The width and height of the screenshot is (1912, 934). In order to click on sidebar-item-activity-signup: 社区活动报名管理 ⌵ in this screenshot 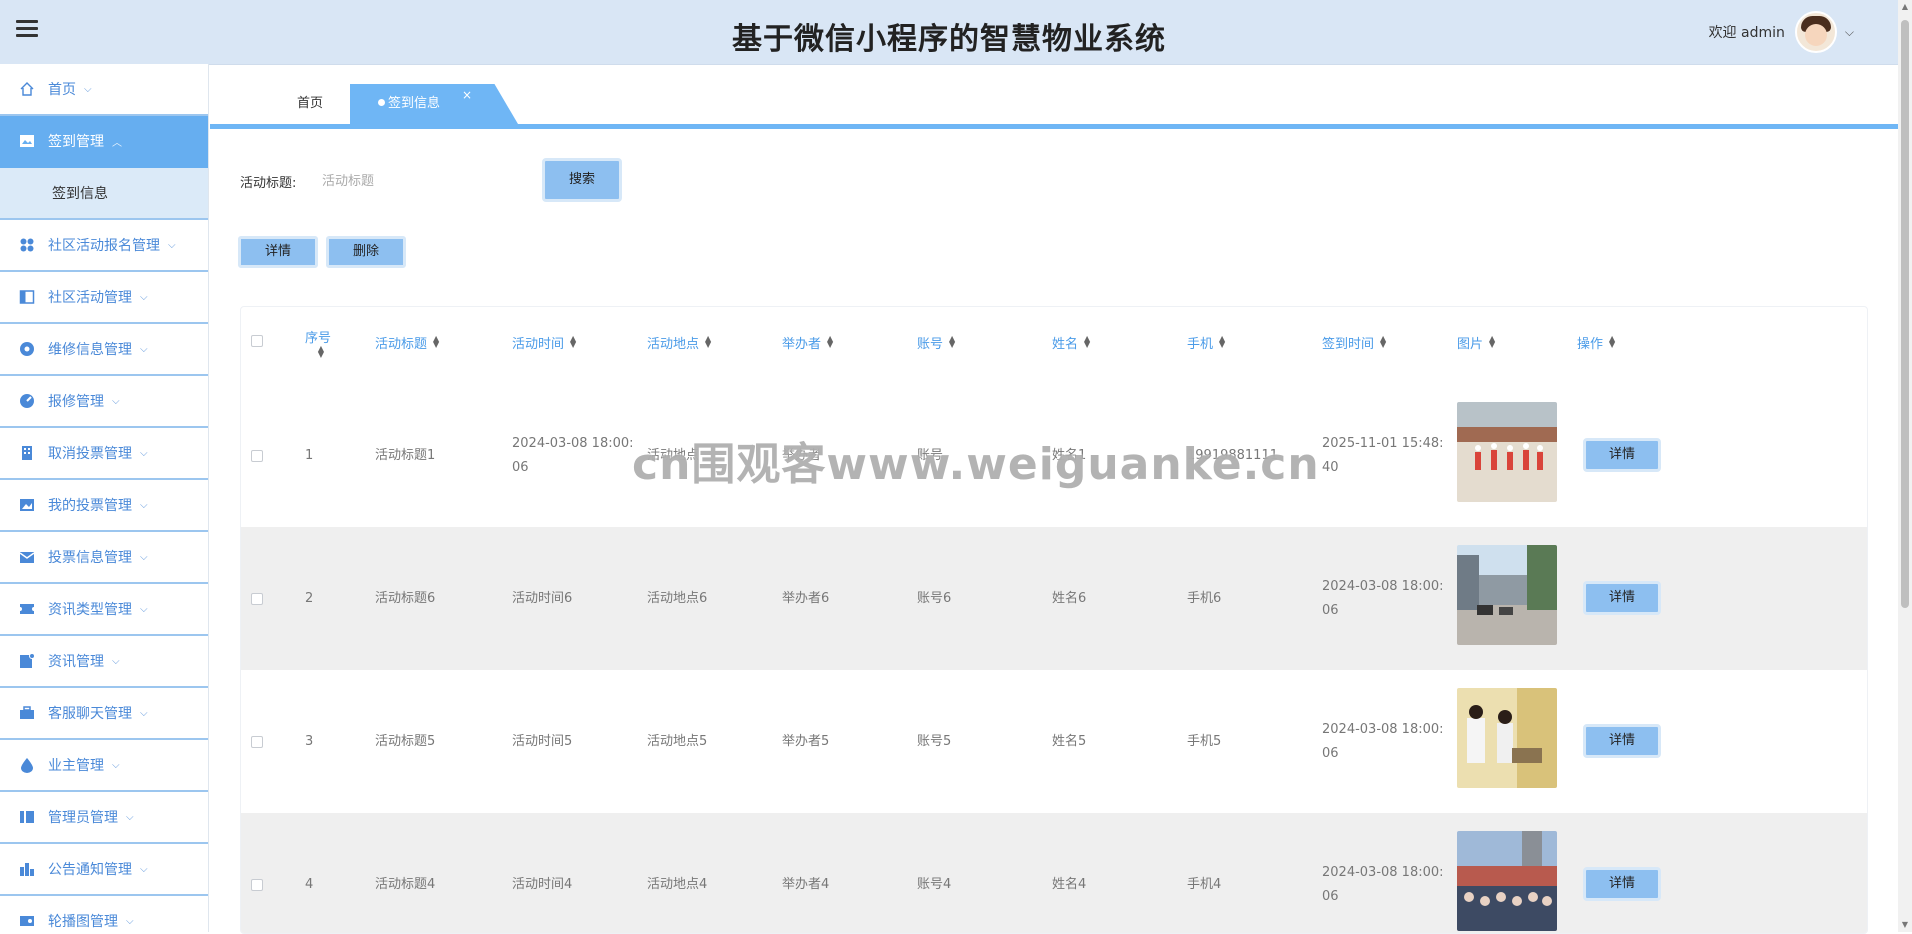, I will do `click(104, 246)`.